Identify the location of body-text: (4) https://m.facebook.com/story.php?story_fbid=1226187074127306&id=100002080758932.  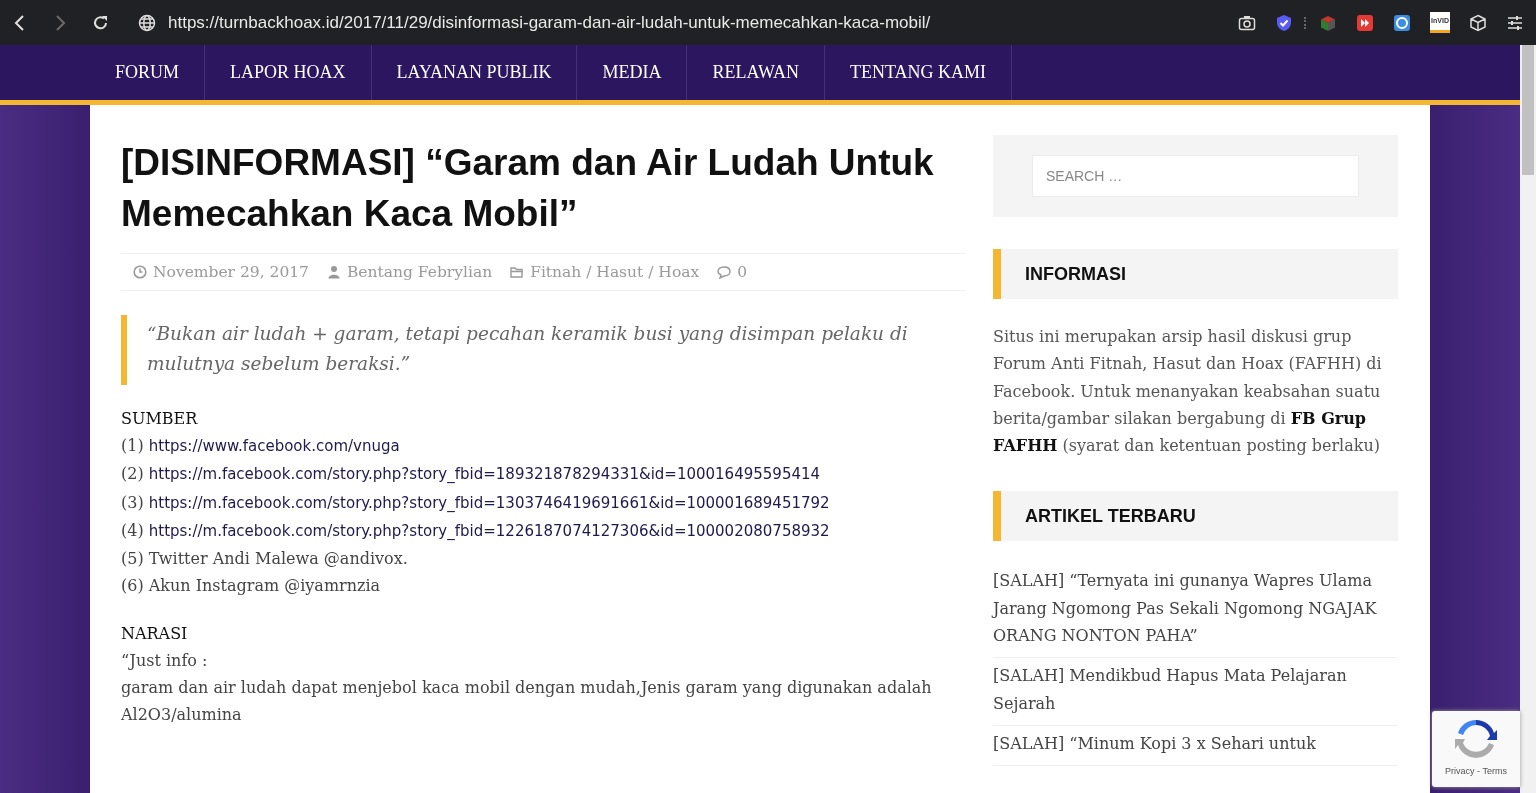
(476, 530).